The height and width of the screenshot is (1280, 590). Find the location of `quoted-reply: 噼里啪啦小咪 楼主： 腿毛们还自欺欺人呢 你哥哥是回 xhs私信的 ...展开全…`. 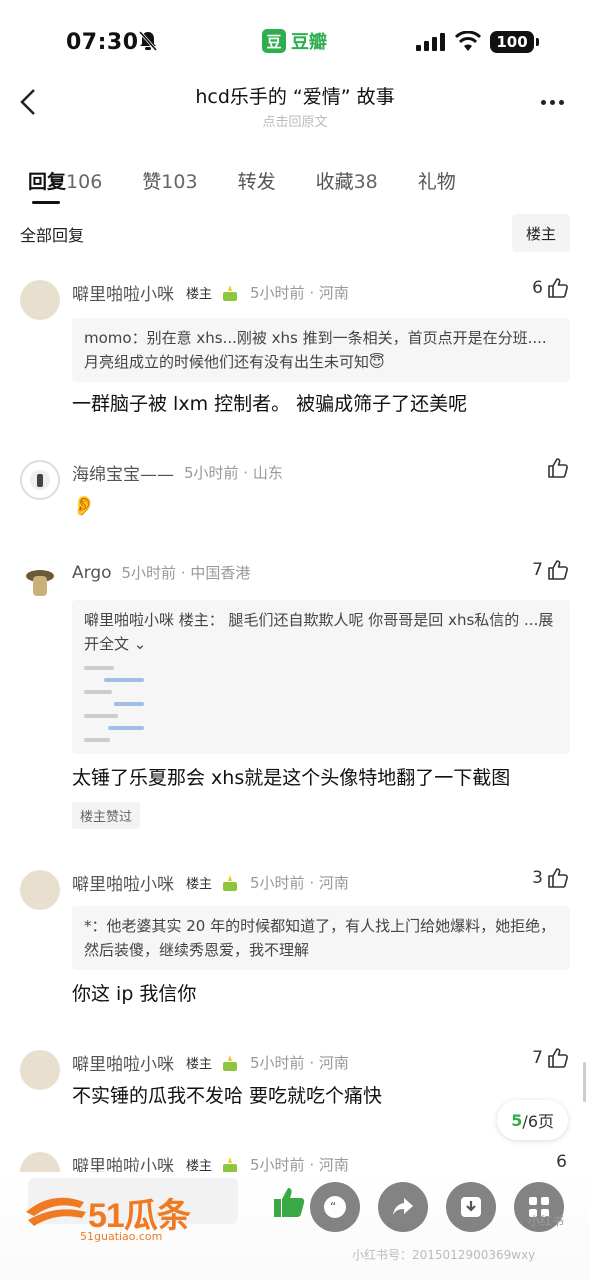

quoted-reply: 噼里啪啦小咪 楼主： 腿毛们还自欺欺人呢 你哥哥是回 xhs私信的 ...展开全… is located at coordinates (321, 677).